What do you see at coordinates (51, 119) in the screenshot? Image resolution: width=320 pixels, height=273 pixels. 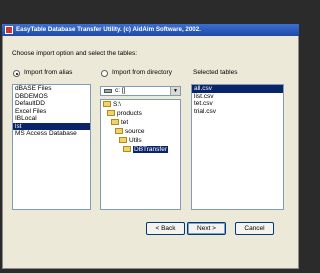 I see `alias-item-iblocal: IBLocal` at bounding box center [51, 119].